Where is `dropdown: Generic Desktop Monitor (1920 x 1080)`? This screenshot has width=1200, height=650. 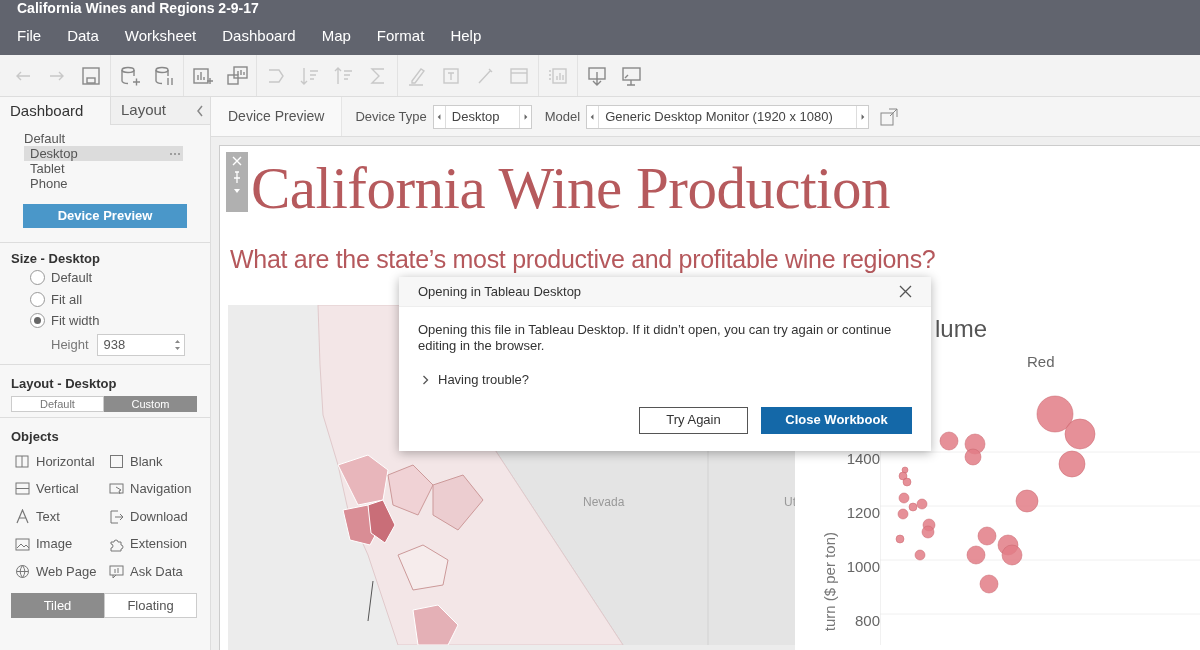 dropdown: Generic Desktop Monitor (1920 x 1080) is located at coordinates (728, 116).